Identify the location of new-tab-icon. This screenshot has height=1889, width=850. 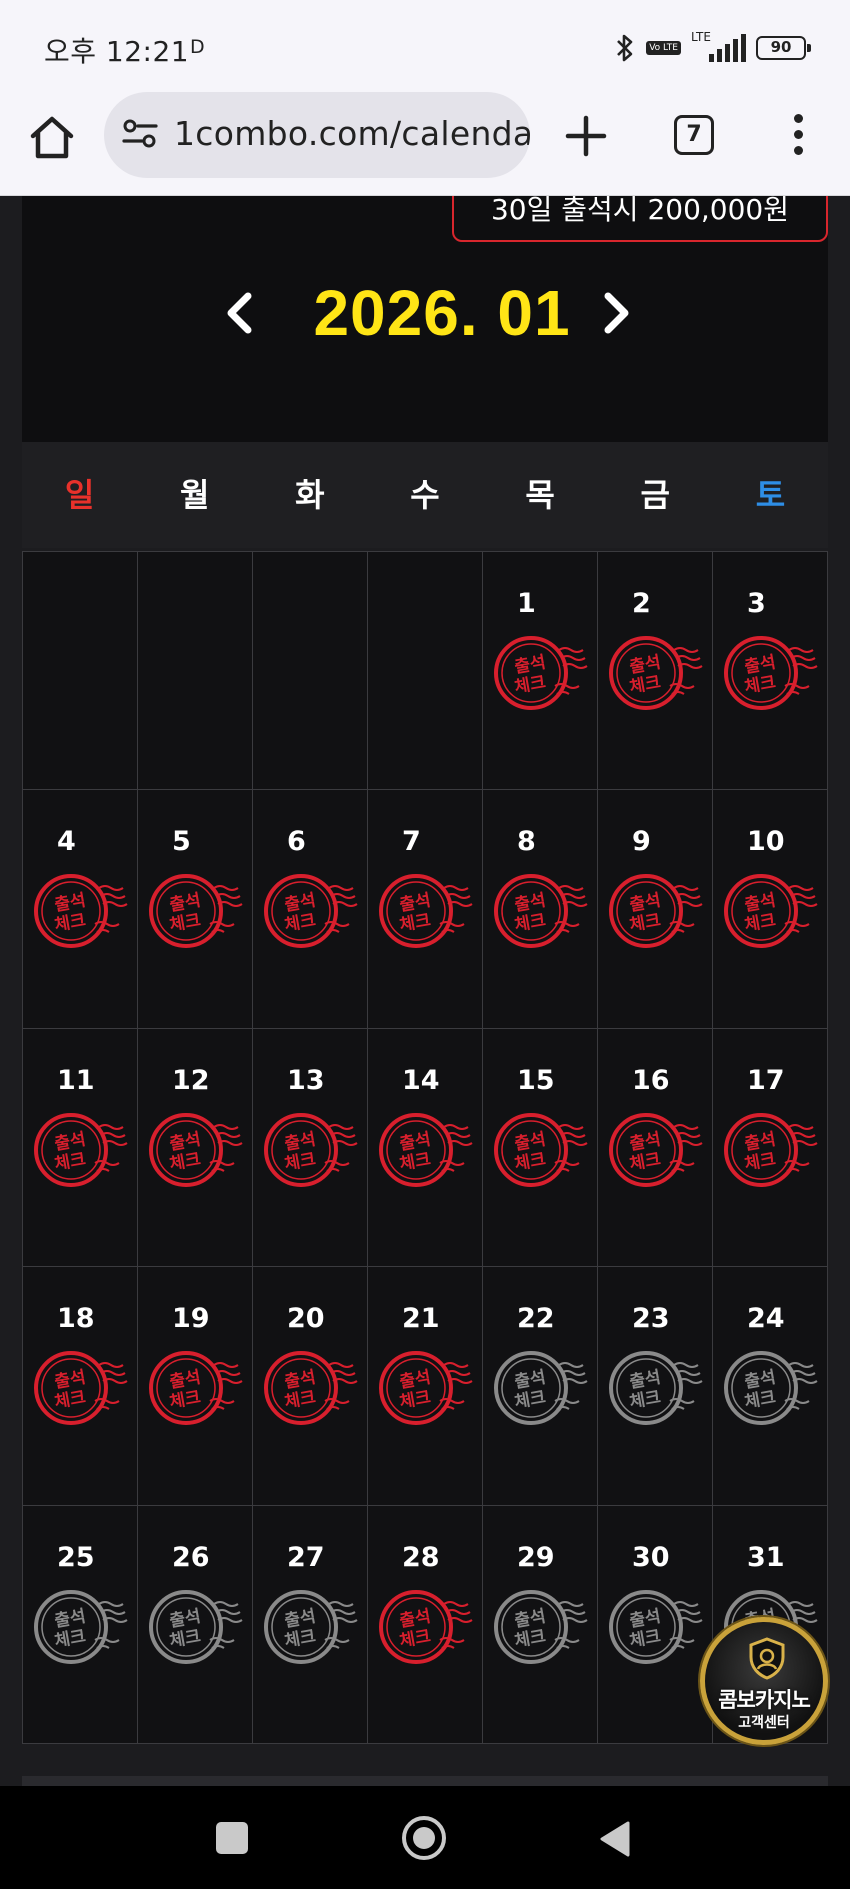
(586, 136).